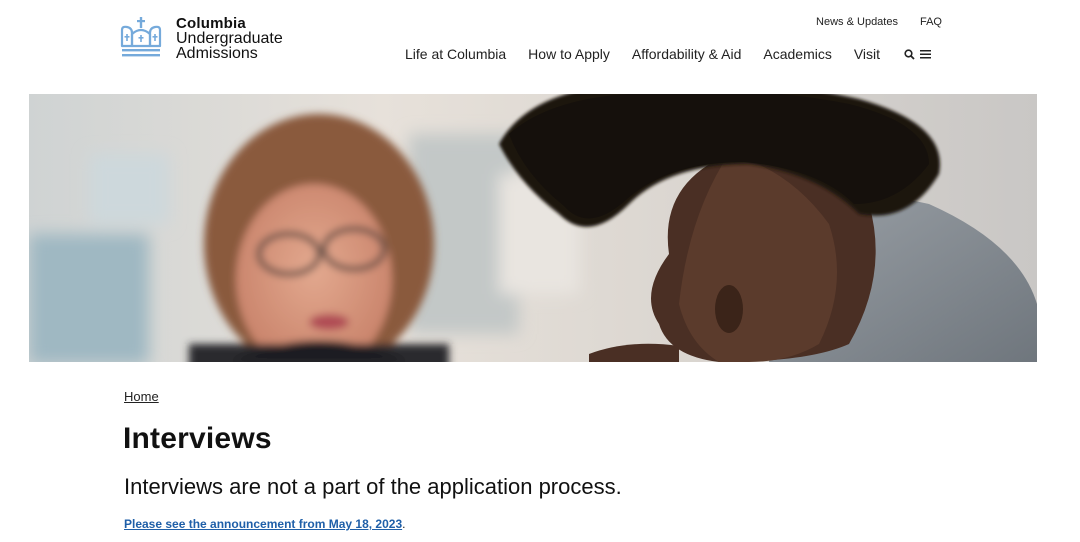 The width and height of the screenshot is (1080, 542). I want to click on nav-affordability-aid: Affordability & Aid, so click(686, 54).